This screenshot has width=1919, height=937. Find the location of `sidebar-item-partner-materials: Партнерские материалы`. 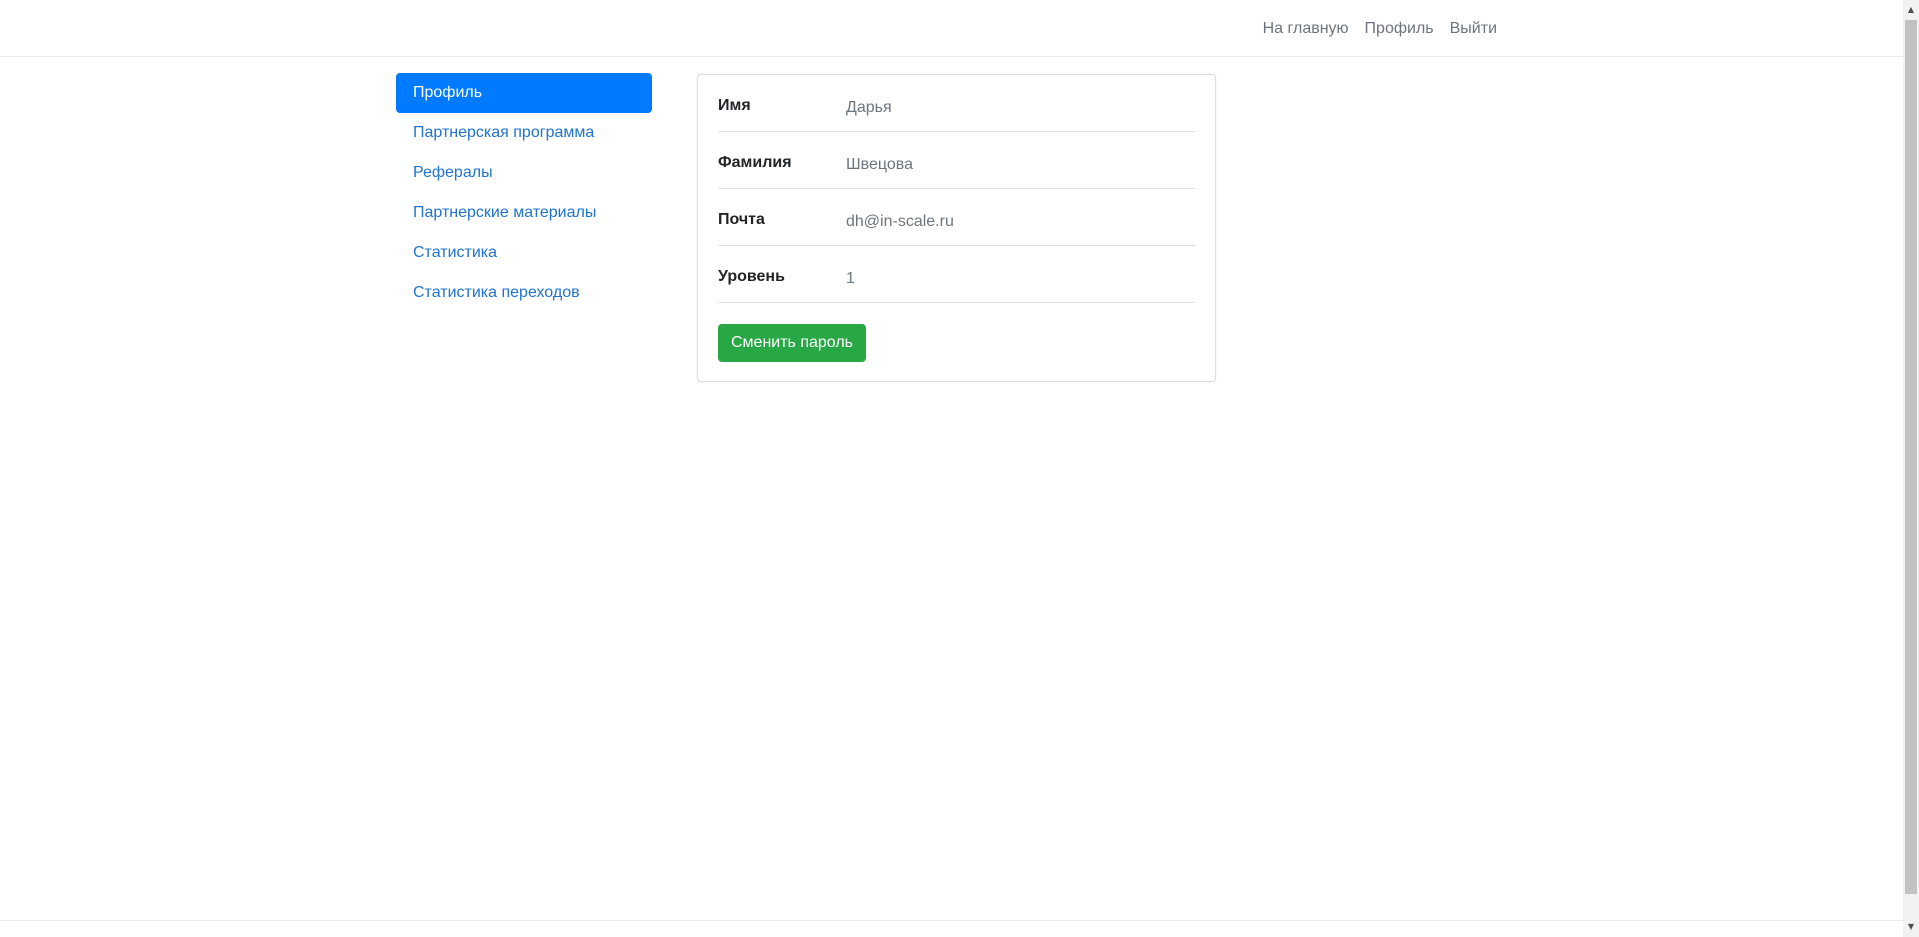

sidebar-item-partner-materials: Партнерские материалы is located at coordinates (524, 213).